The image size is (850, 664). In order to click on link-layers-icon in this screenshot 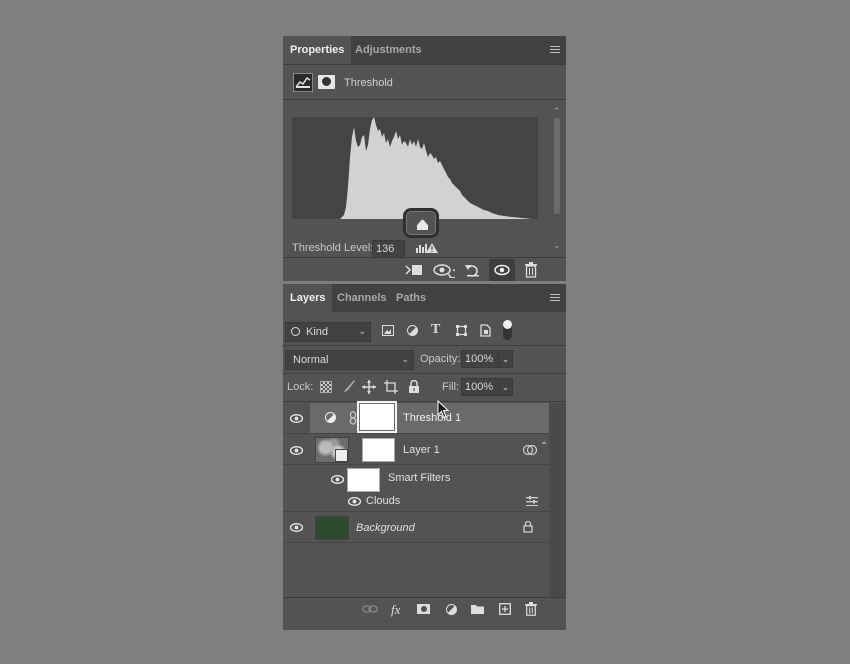, I will do `click(370, 609)`.